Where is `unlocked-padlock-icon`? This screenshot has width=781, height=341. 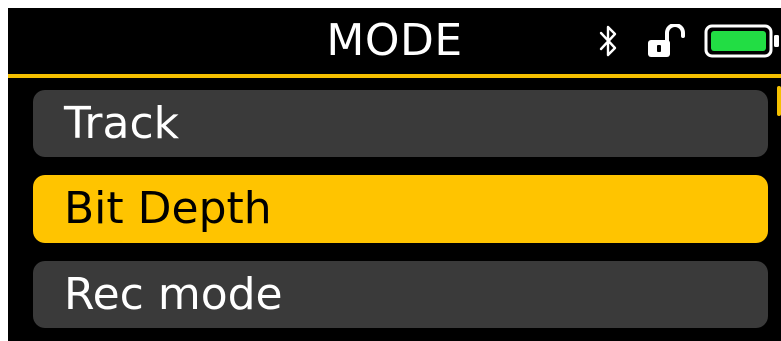 unlocked-padlock-icon is located at coordinates (666, 40).